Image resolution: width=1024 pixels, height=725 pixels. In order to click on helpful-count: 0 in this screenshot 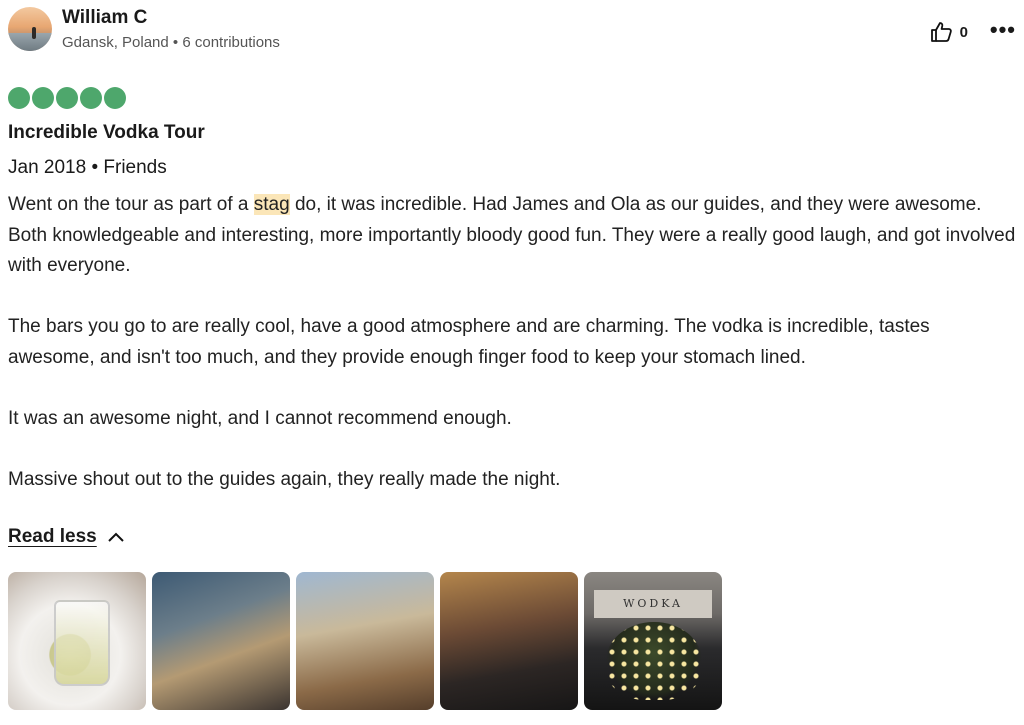, I will do `click(963, 32)`.